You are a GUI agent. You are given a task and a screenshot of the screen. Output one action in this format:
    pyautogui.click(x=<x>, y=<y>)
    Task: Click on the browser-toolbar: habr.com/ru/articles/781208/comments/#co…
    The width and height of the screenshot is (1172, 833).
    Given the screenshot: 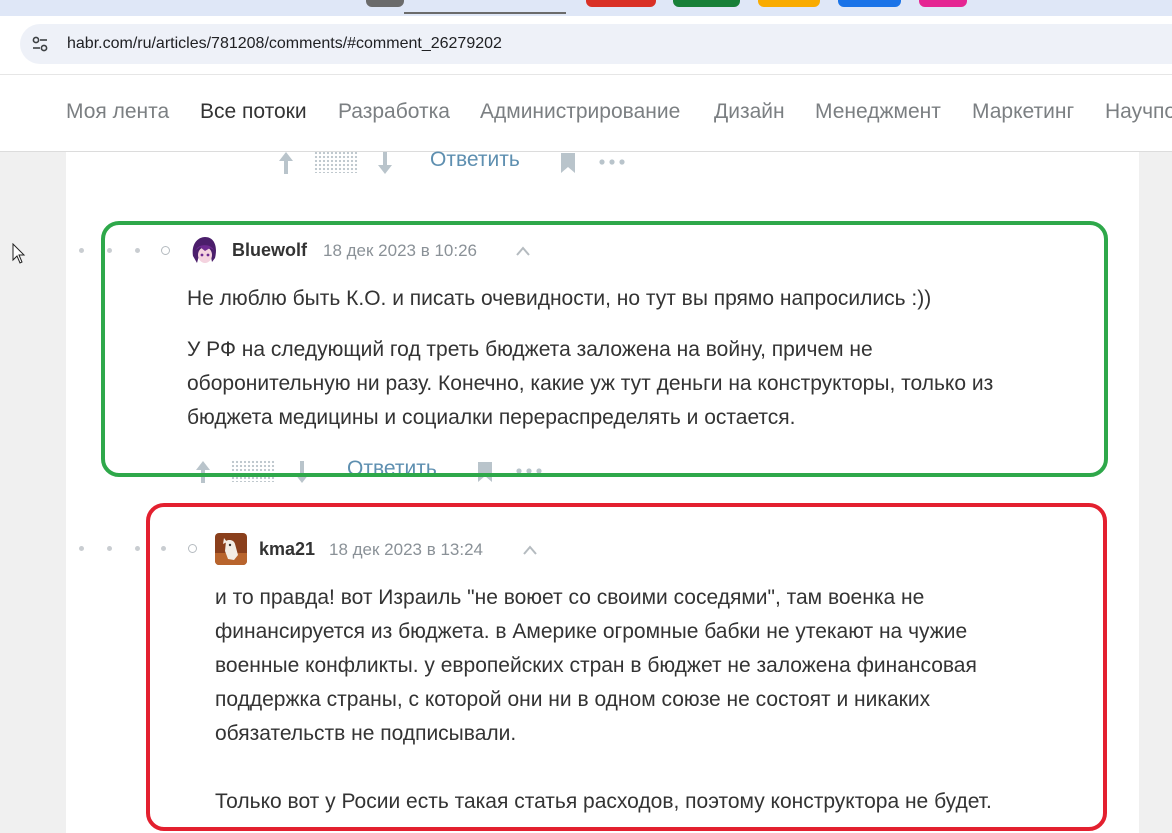 What is the action you would take?
    pyautogui.click(x=586, y=45)
    